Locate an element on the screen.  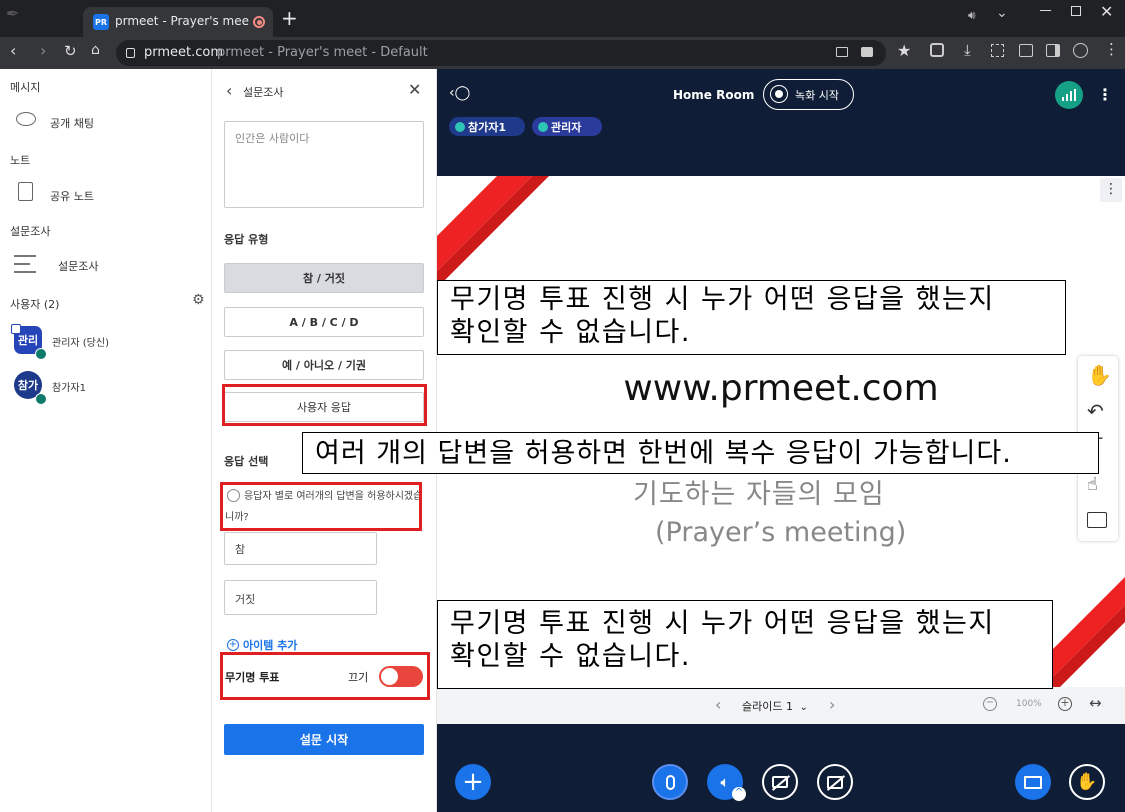
video-off-icon is located at coordinates (781, 783).